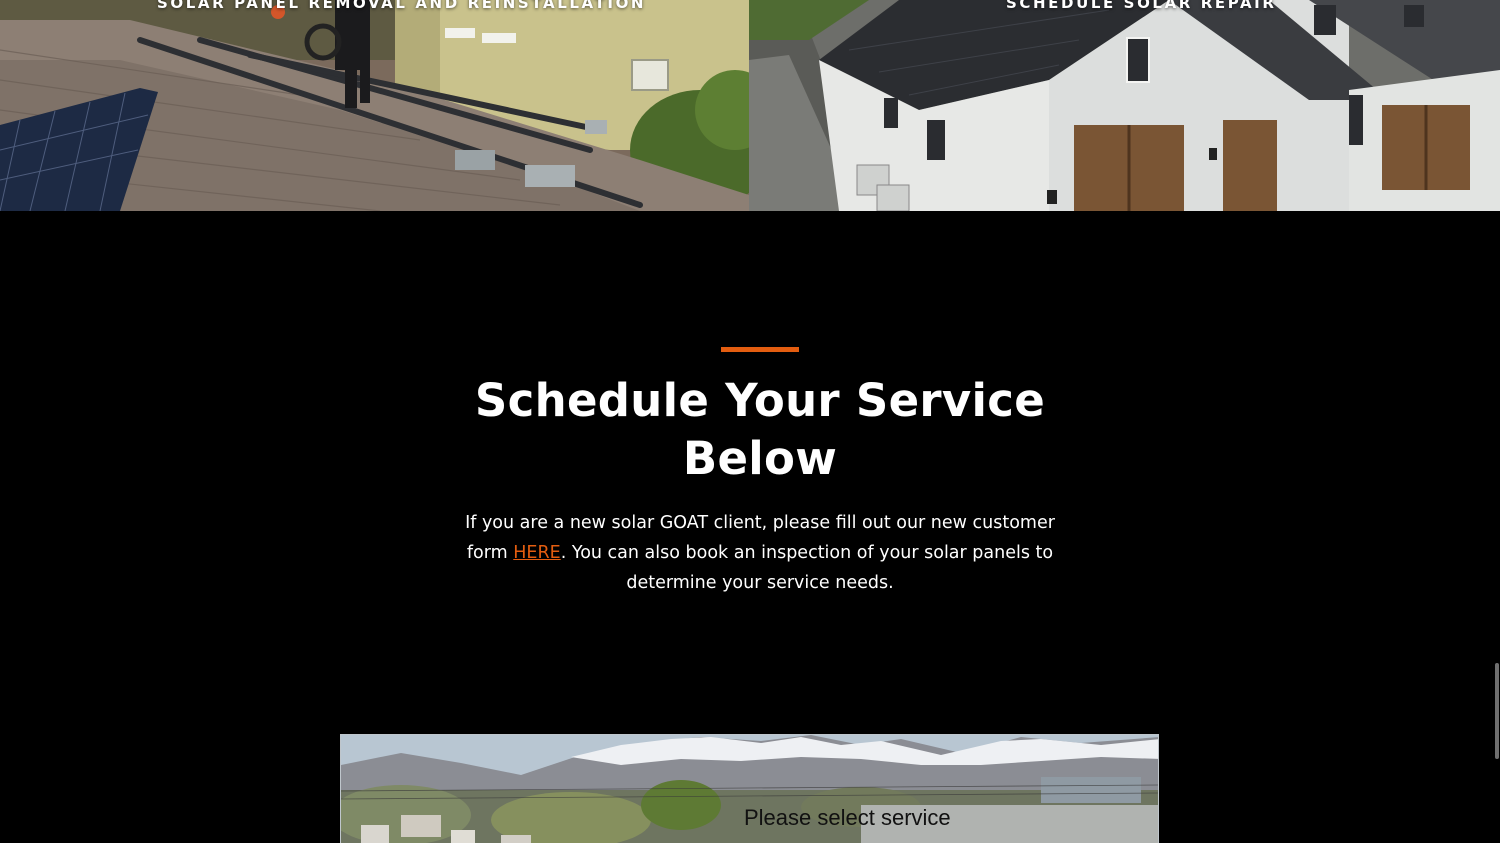 This screenshot has width=1500, height=843. I want to click on new-customer-form-link: HERE, so click(536, 553).